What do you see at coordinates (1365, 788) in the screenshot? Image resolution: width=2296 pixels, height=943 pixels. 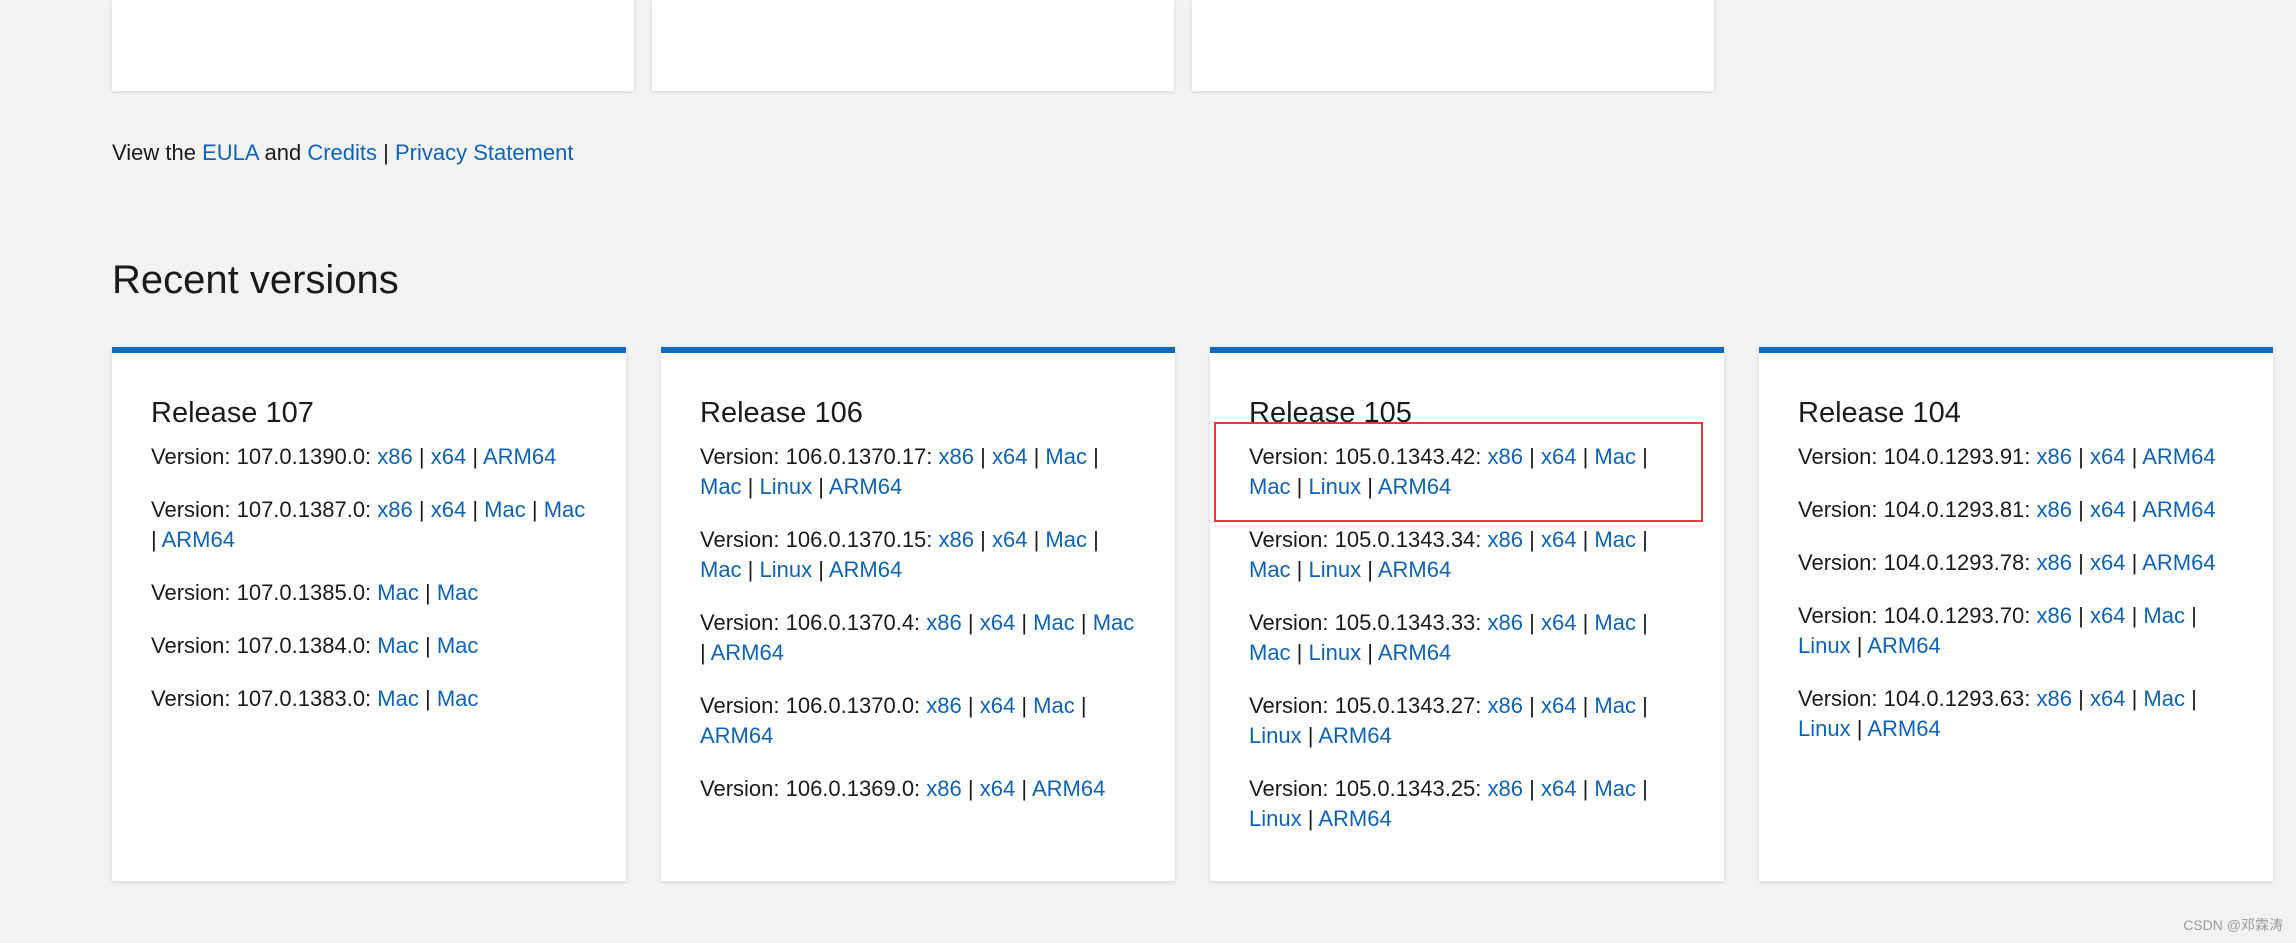 I see `version-label: Version: 105.0.1343.25:` at bounding box center [1365, 788].